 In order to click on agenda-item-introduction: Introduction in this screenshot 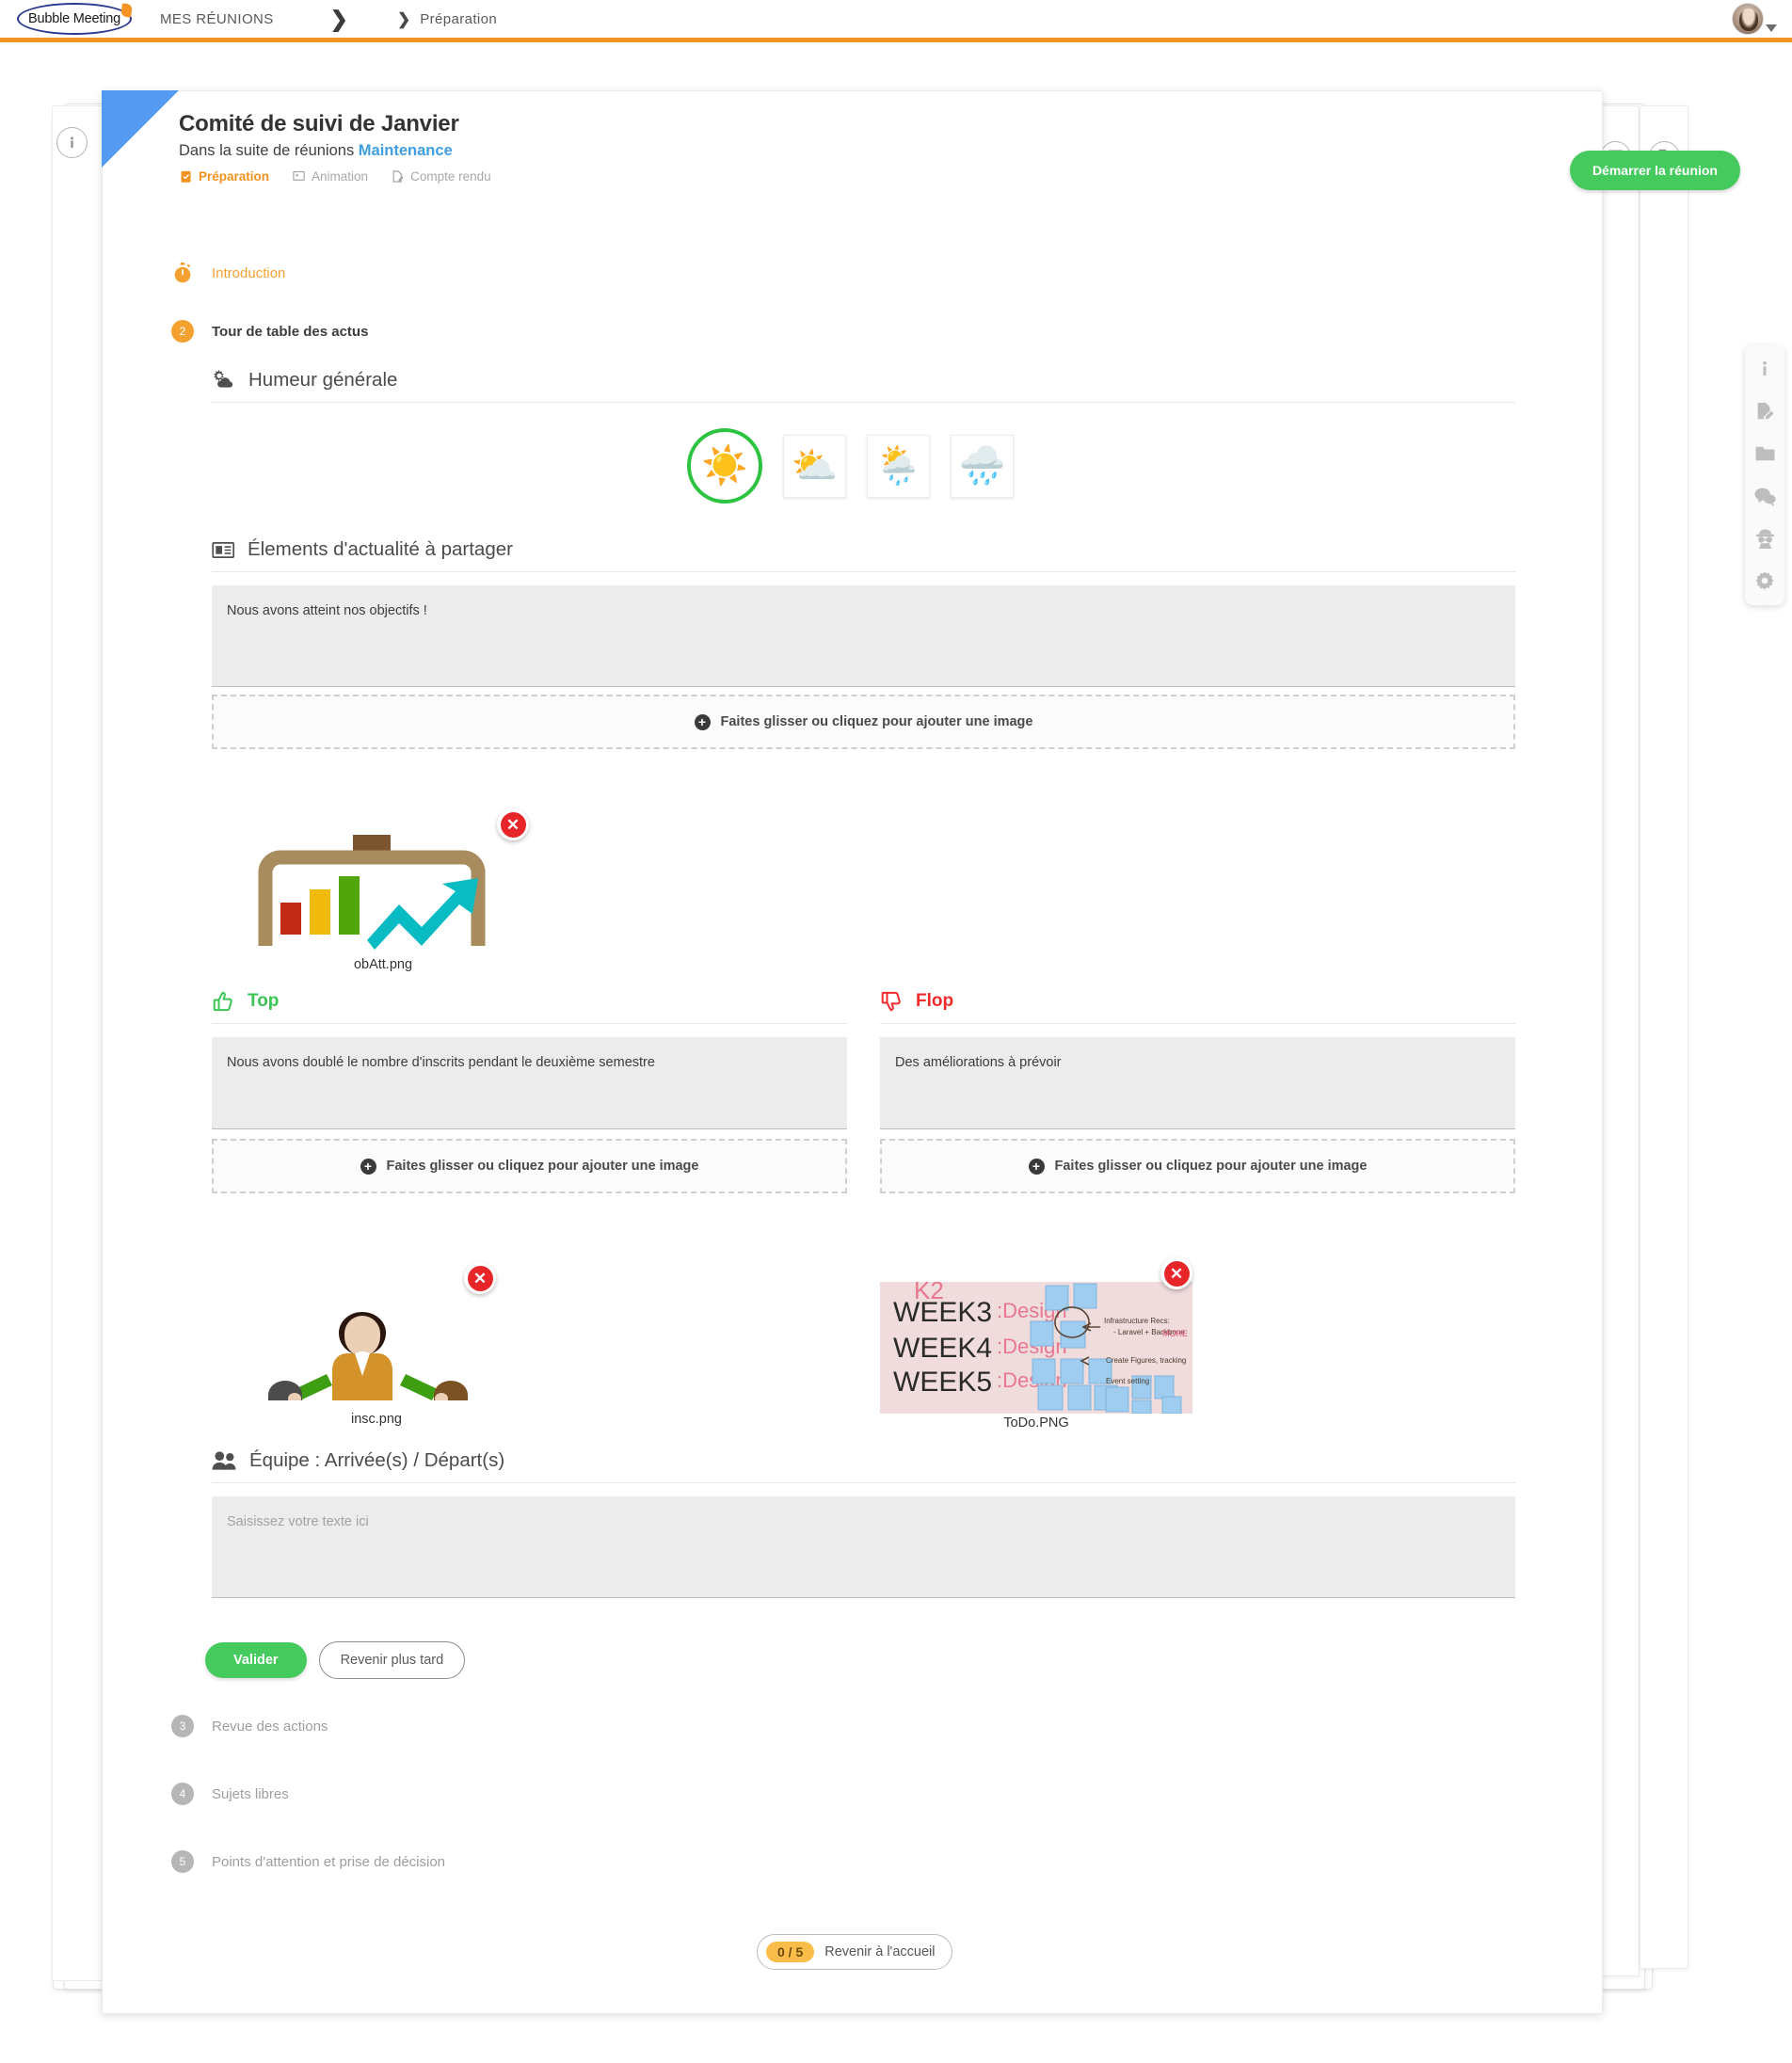, I will do `click(228, 273)`.